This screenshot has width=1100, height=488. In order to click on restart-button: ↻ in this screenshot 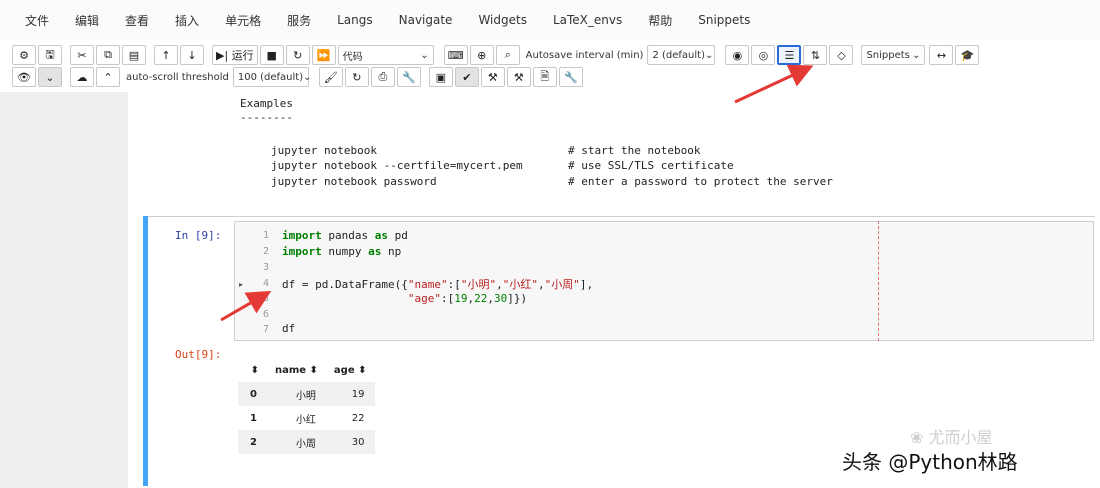, I will do `click(297, 55)`.